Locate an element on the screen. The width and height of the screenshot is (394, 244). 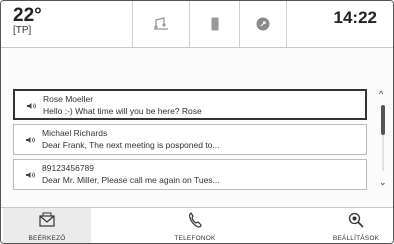
phone-device-icon is located at coordinates (214, 24).